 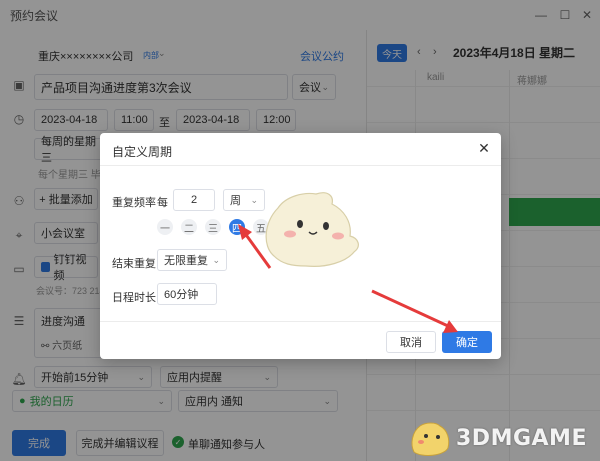 I want to click on watermark-text: 3DMGAME, so click(x=521, y=438).